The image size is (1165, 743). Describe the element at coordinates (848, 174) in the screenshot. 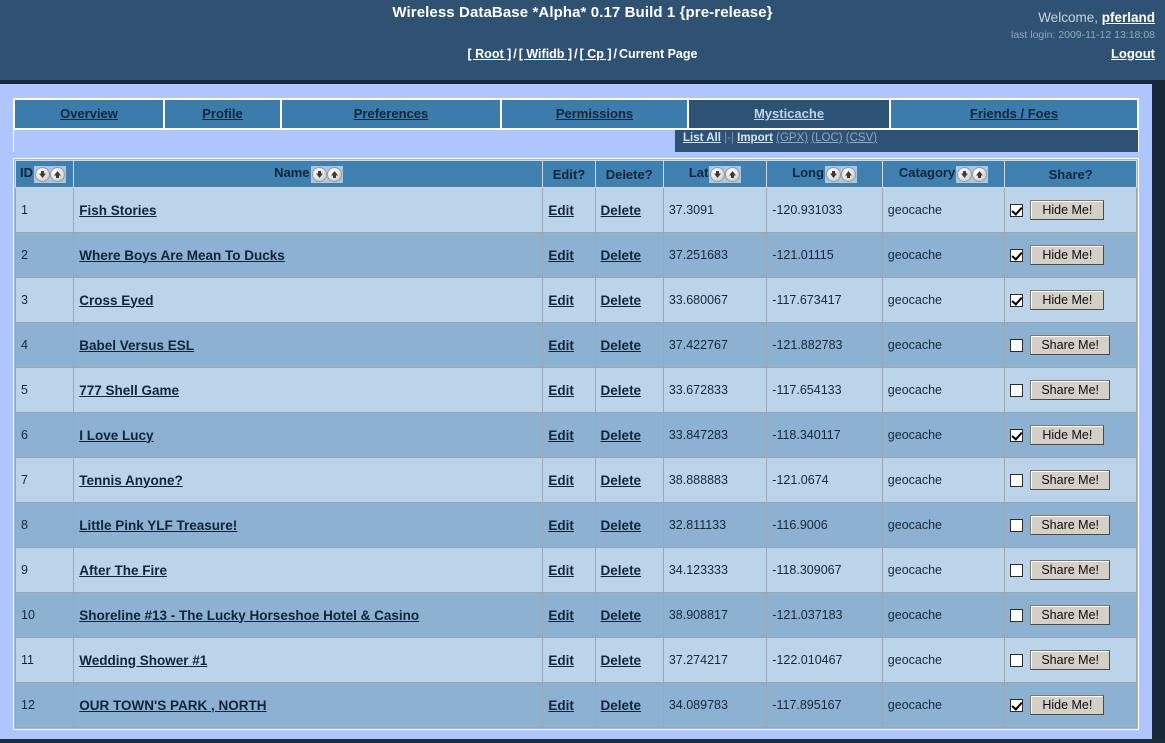

I see `sort-asc-icon-long` at that location.